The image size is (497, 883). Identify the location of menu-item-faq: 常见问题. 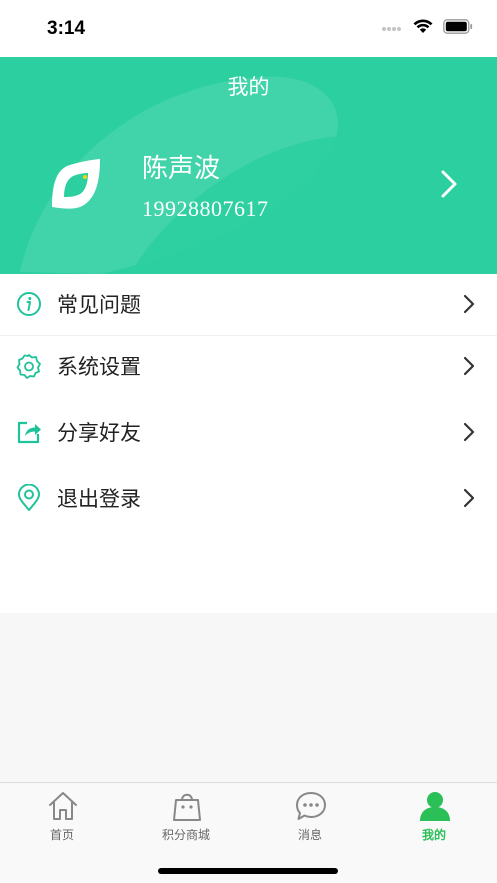
(248, 305).